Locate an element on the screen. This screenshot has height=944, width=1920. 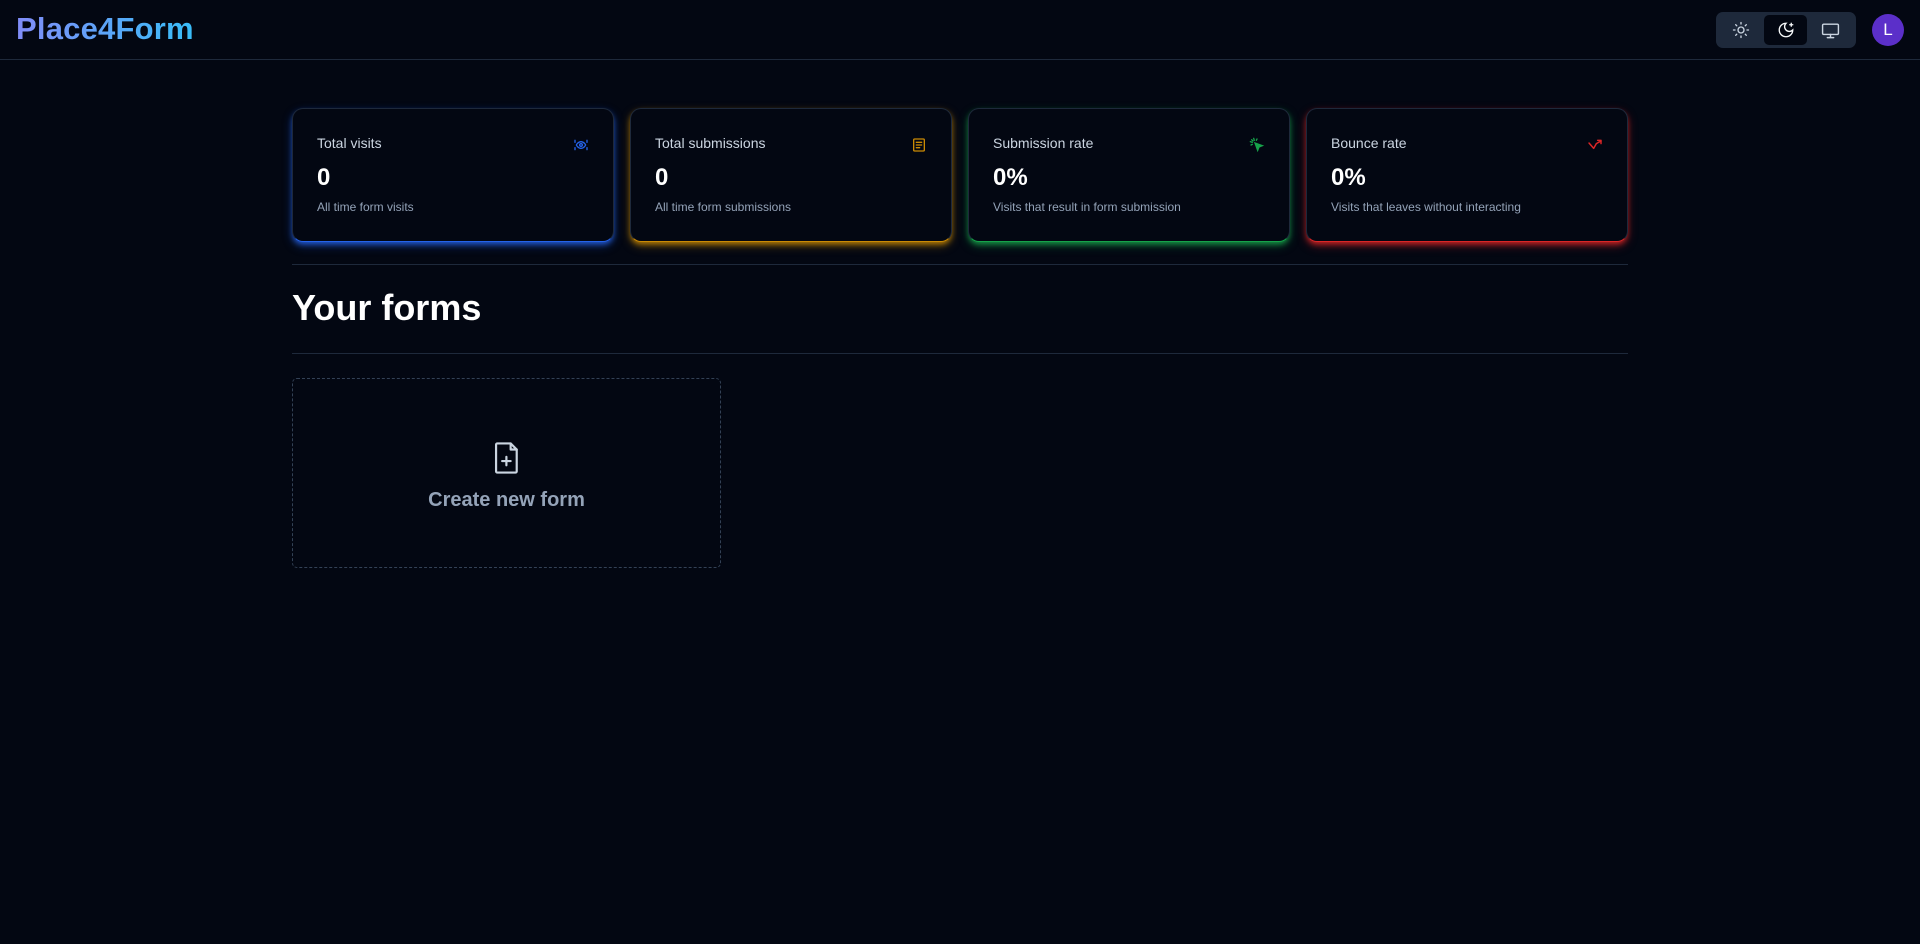
app-logo: Place4Form is located at coordinates (105, 29).